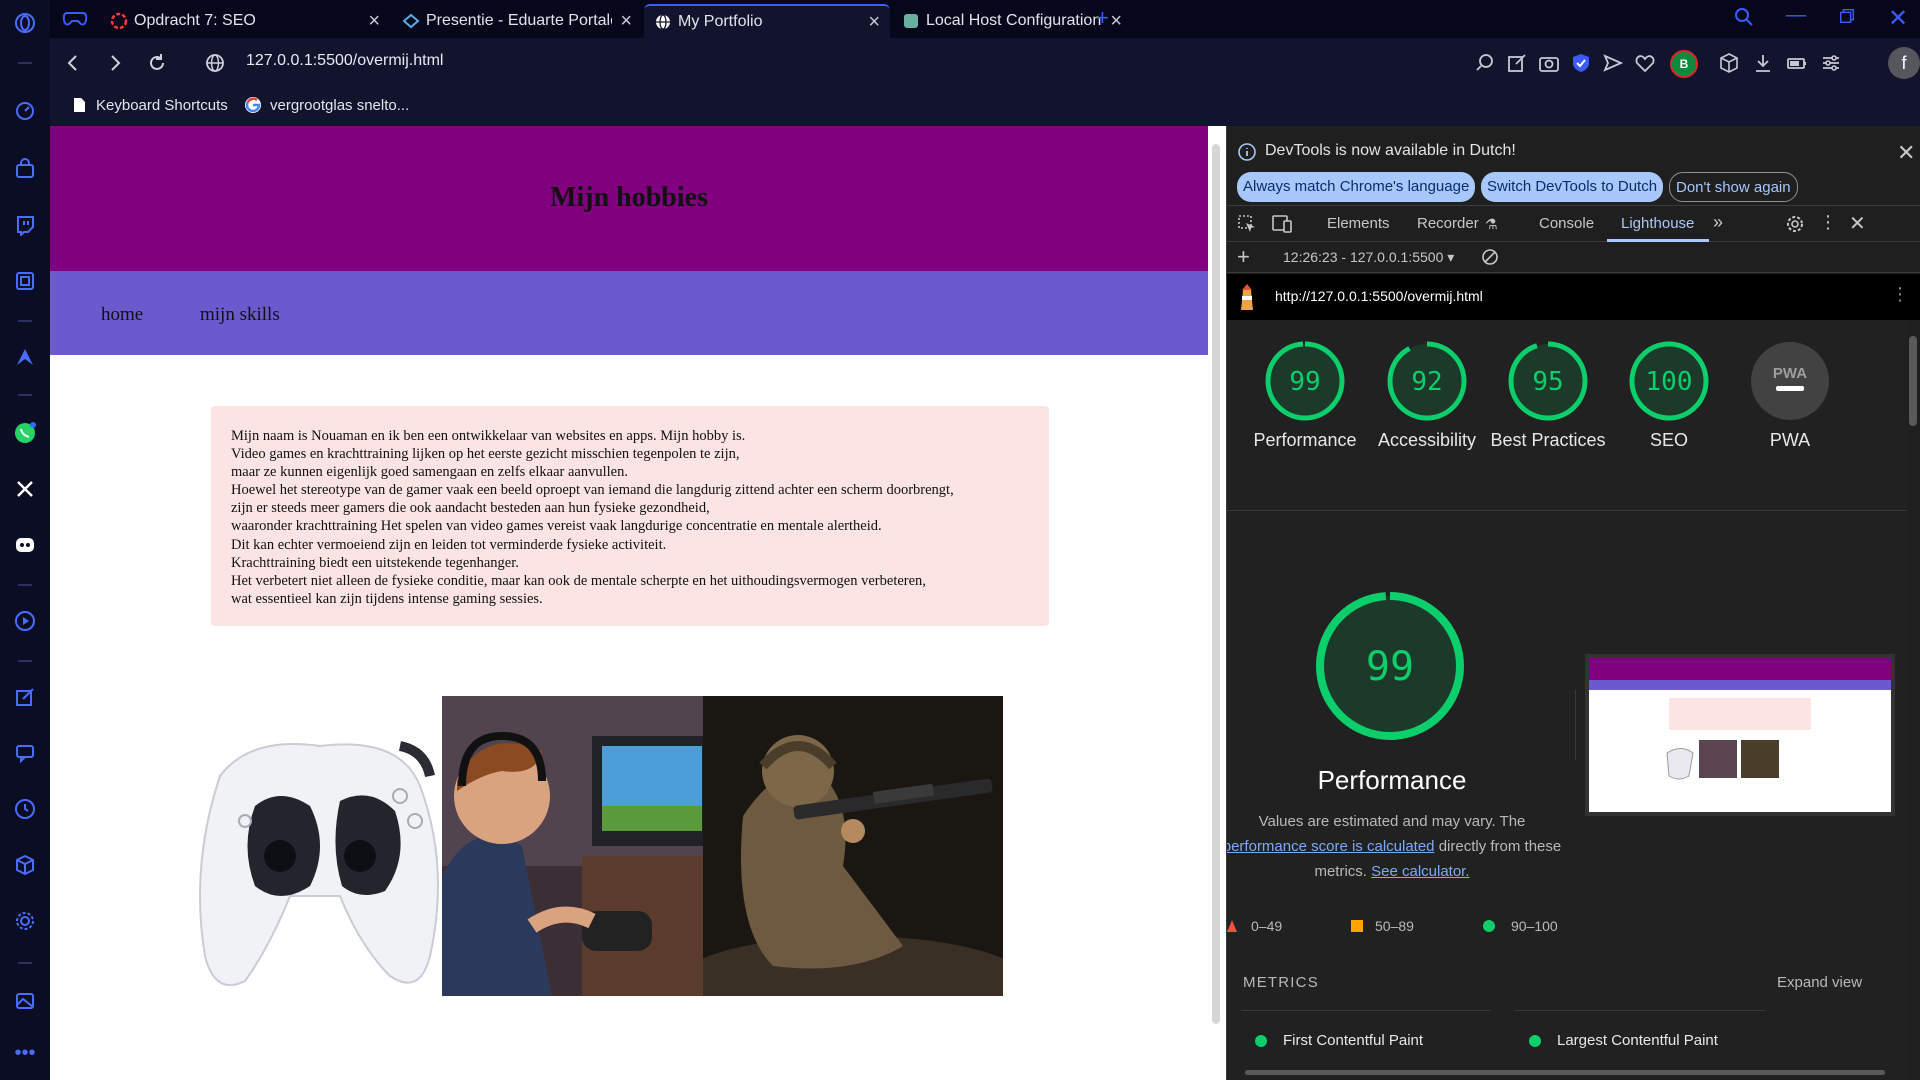 The width and height of the screenshot is (1920, 1080). What do you see at coordinates (195, 20) in the screenshot?
I see `tab-title: Opdracht 7: SEO` at bounding box center [195, 20].